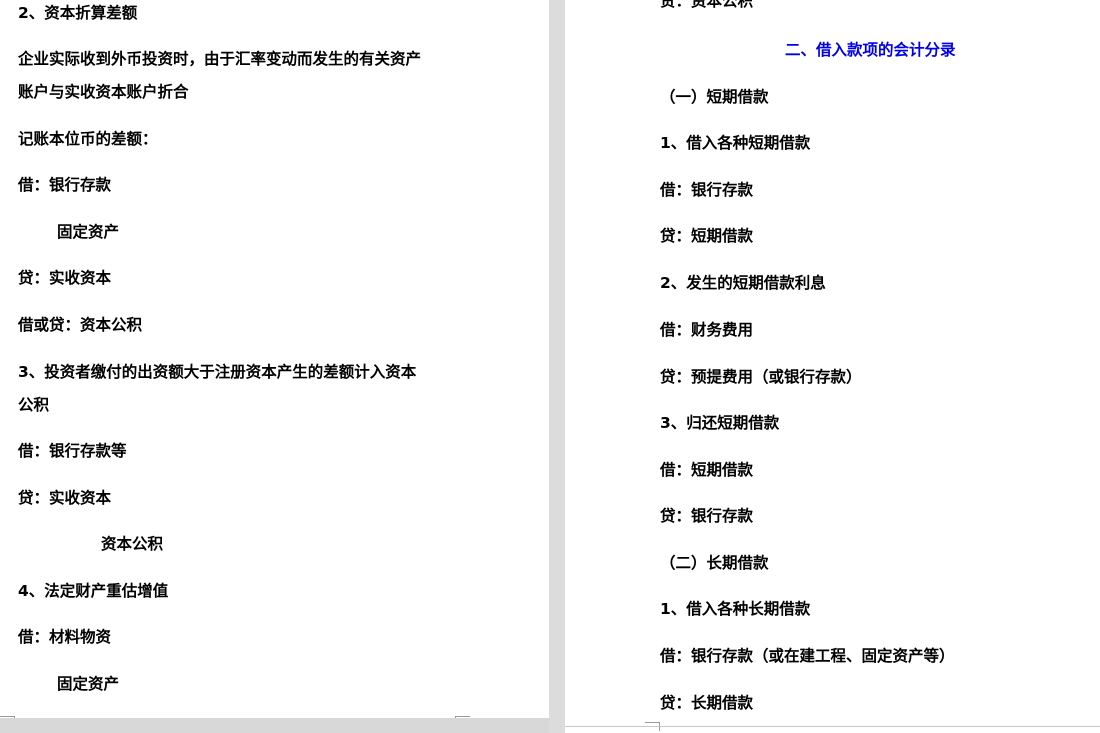 This screenshot has height=733, width=1100. I want to click on heading-investment-excess: 3、投资者缴付的出资额大于注册资本产生的差额计入资本, so click(217, 372).